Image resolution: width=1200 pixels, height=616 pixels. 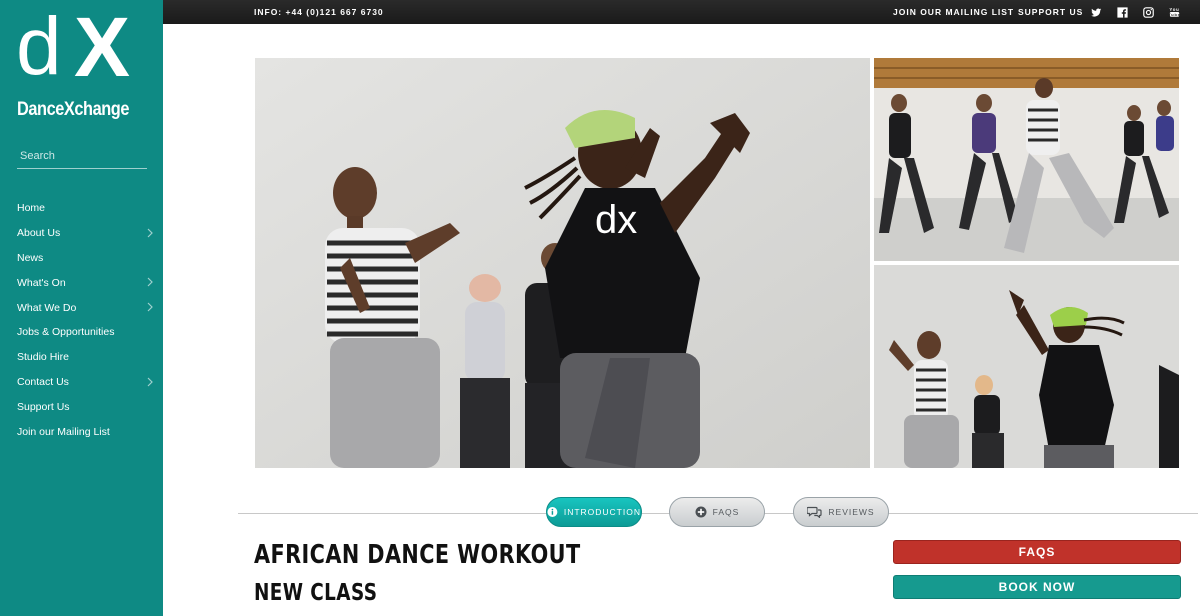 What do you see at coordinates (814, 512) in the screenshot?
I see `speech-bubbles-icon` at bounding box center [814, 512].